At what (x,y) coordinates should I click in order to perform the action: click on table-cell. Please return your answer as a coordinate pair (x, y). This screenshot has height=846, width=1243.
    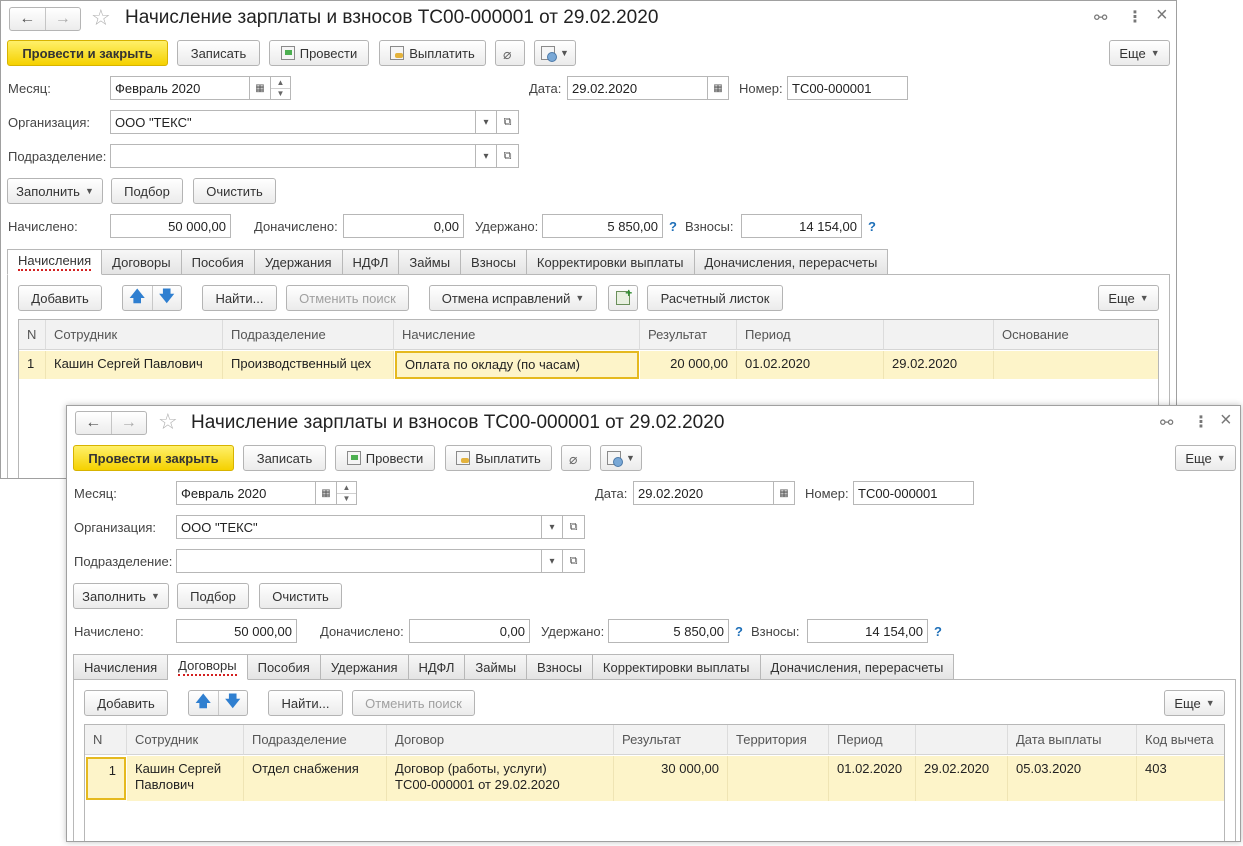
    Looking at the image, I should click on (1076, 365).